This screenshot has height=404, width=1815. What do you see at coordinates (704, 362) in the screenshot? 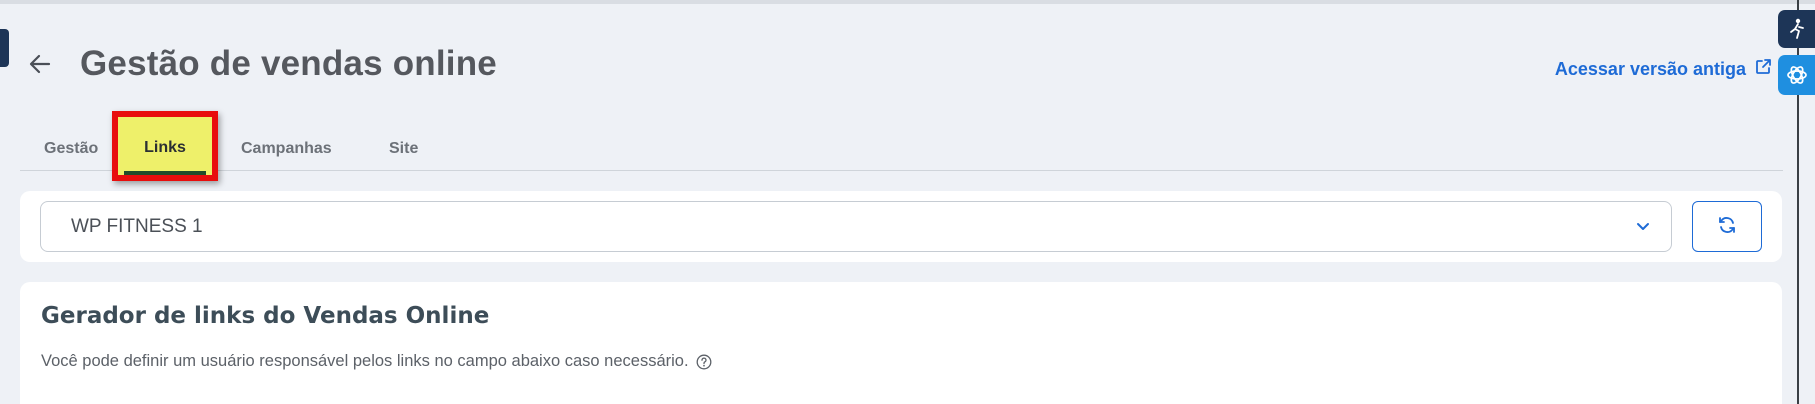
I see `question-circle-icon` at bounding box center [704, 362].